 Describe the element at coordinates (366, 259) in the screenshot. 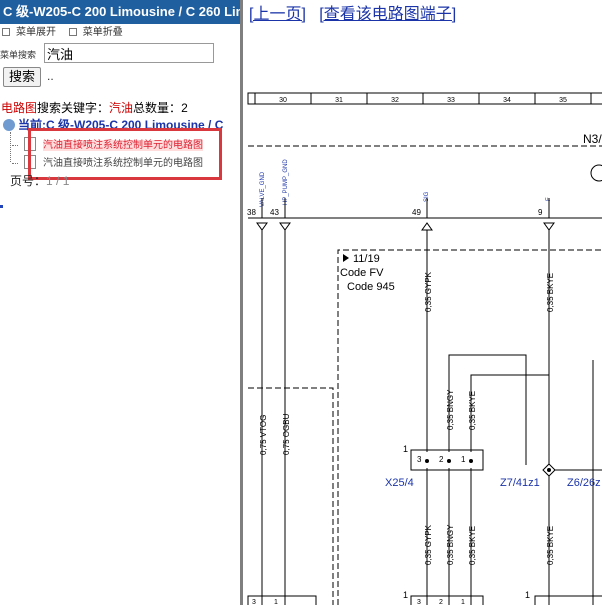

I see `code-ref: 11/19` at that location.